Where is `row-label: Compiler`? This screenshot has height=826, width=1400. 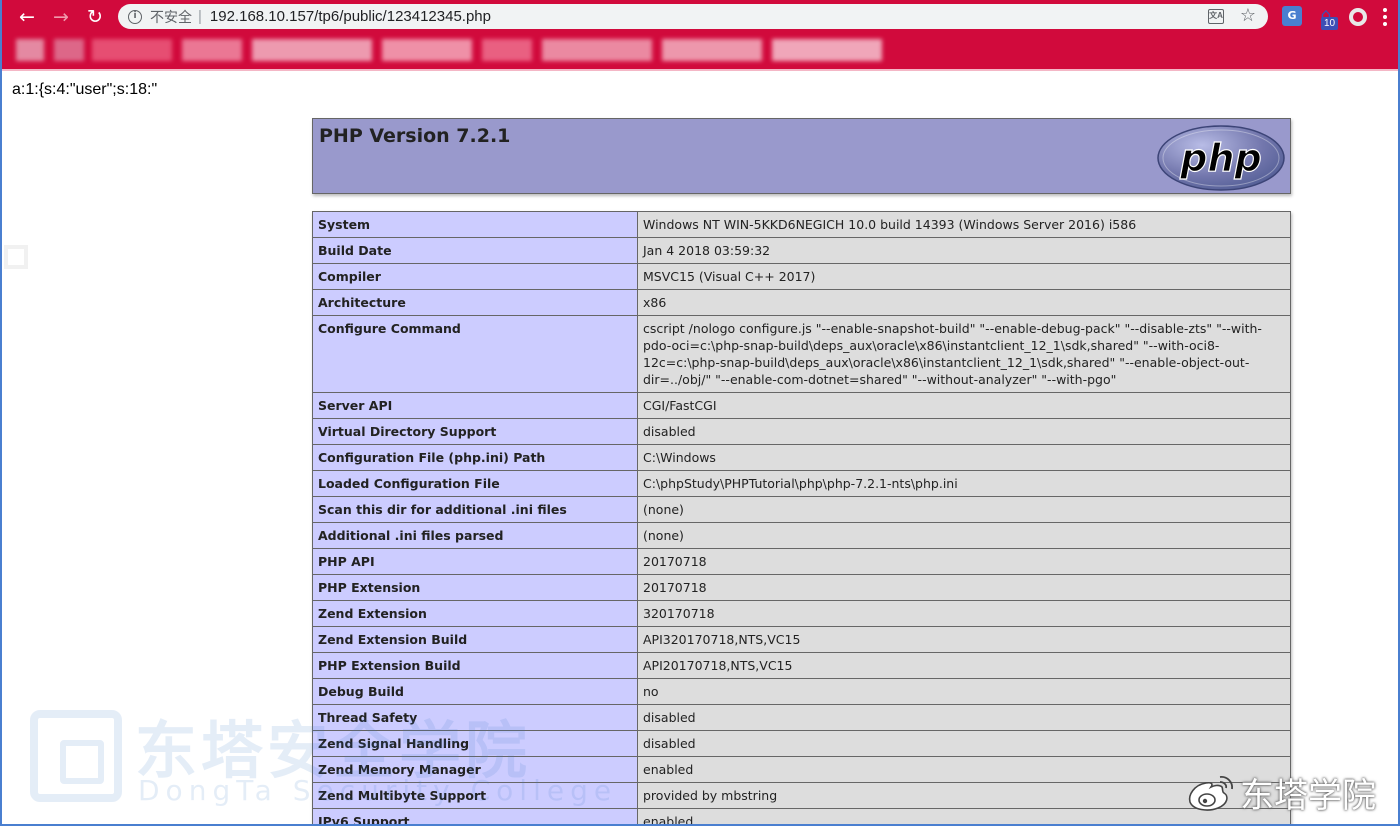
row-label: Compiler is located at coordinates (475, 276).